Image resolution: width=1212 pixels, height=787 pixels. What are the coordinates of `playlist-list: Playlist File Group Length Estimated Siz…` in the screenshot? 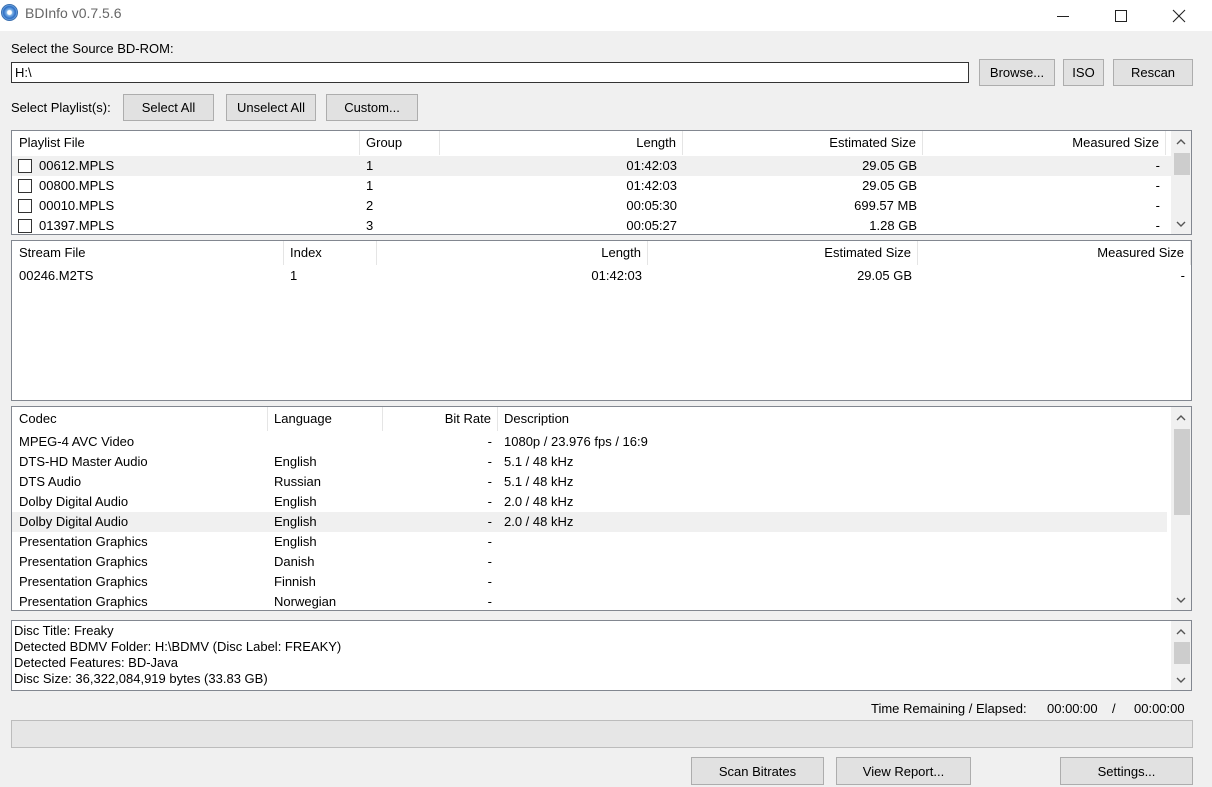 It's located at (601, 182).